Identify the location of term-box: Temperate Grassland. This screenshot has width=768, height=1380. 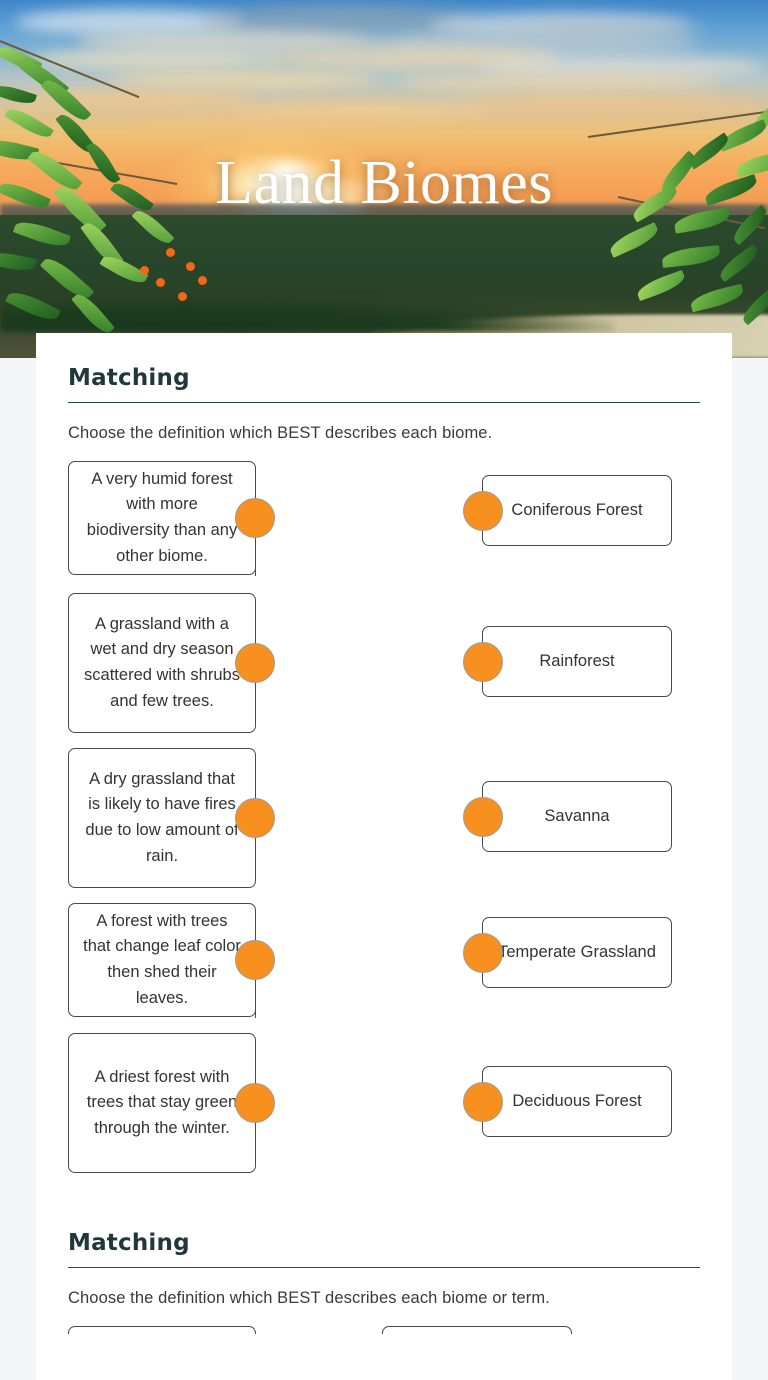
(567, 952).